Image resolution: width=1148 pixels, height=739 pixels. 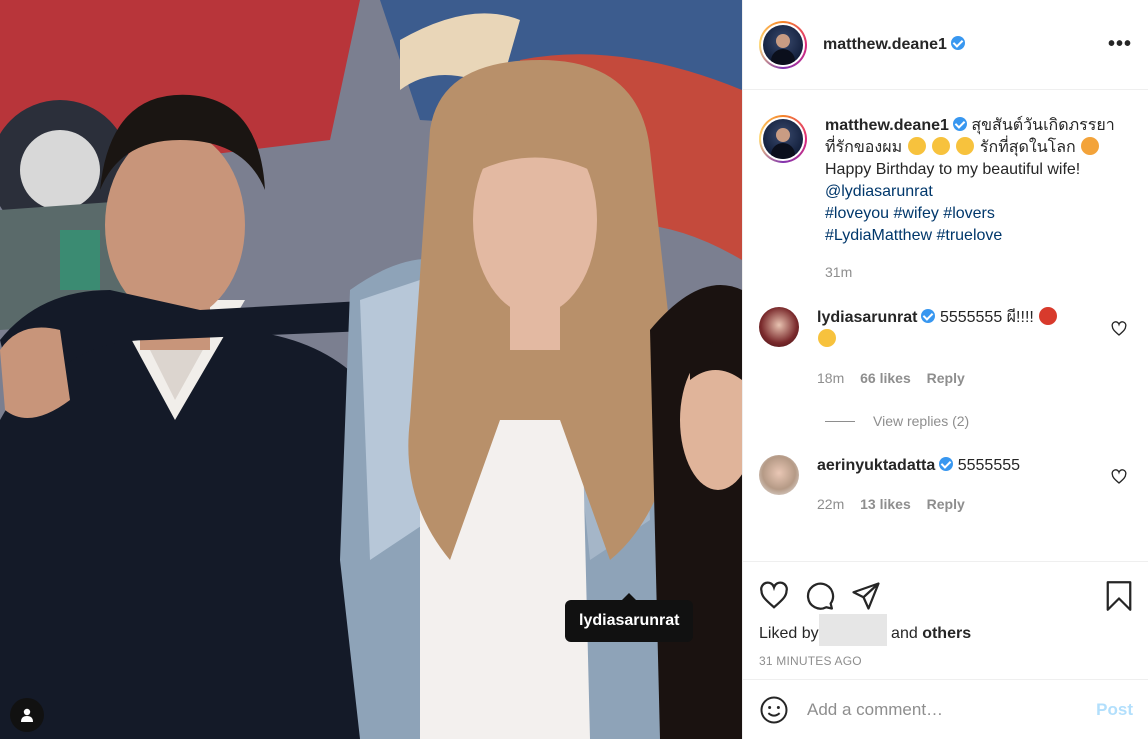 What do you see at coordinates (904, 634) in the screenshot?
I see `likes-and-label: and` at bounding box center [904, 634].